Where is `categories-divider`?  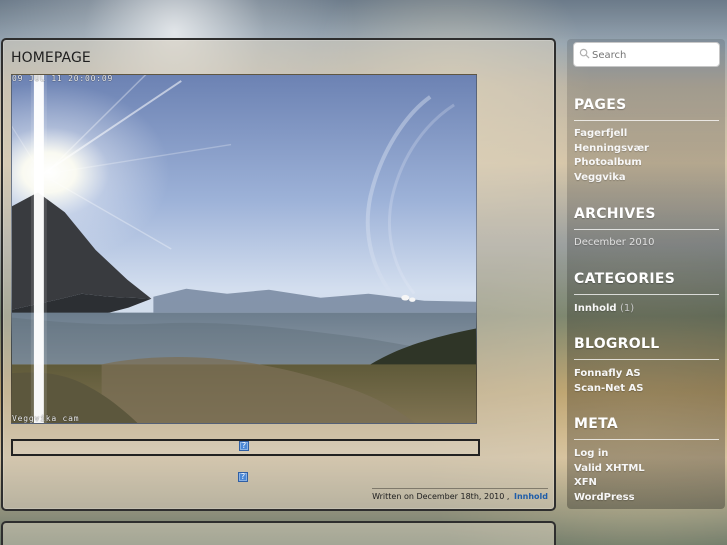 categories-divider is located at coordinates (646, 294).